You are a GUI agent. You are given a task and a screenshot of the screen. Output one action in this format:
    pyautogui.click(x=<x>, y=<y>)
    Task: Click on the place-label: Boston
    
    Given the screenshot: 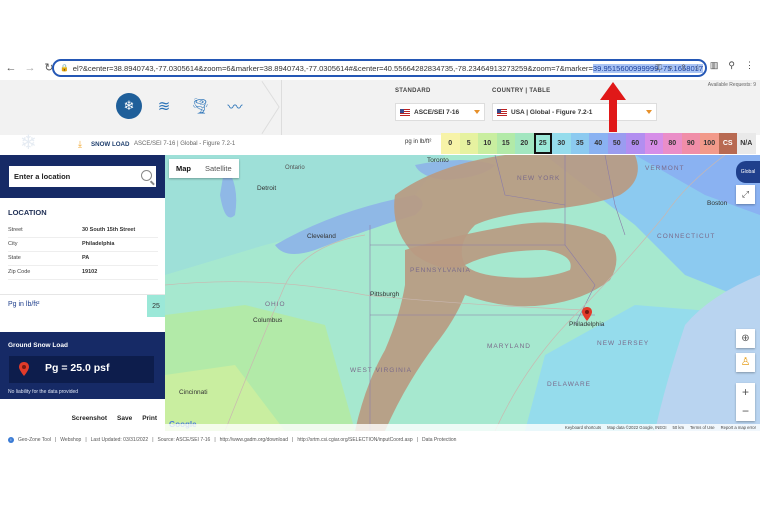 What is the action you would take?
    pyautogui.click(x=717, y=203)
    